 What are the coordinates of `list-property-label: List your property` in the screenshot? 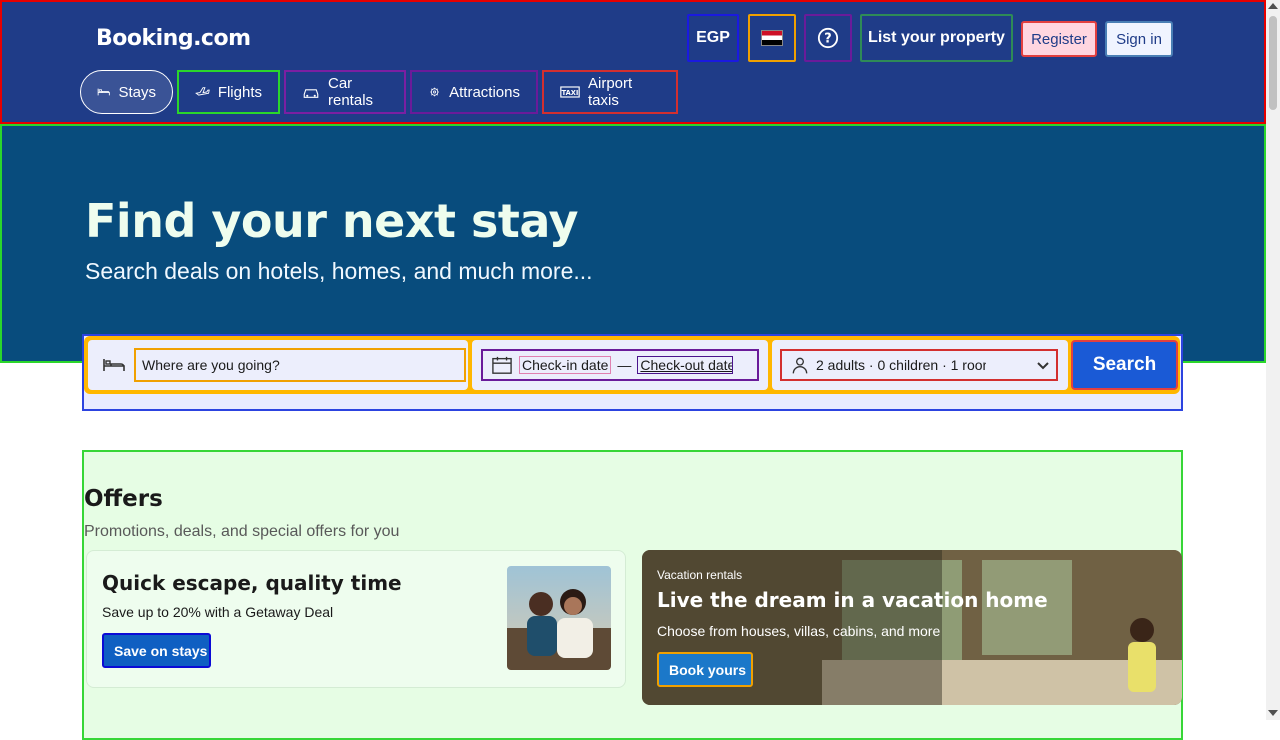 It's located at (936, 37).